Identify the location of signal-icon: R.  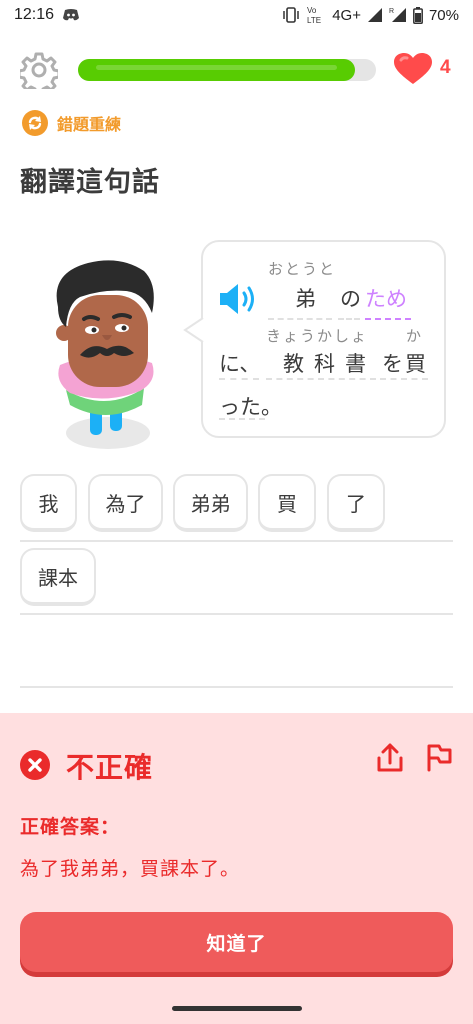
(397, 15).